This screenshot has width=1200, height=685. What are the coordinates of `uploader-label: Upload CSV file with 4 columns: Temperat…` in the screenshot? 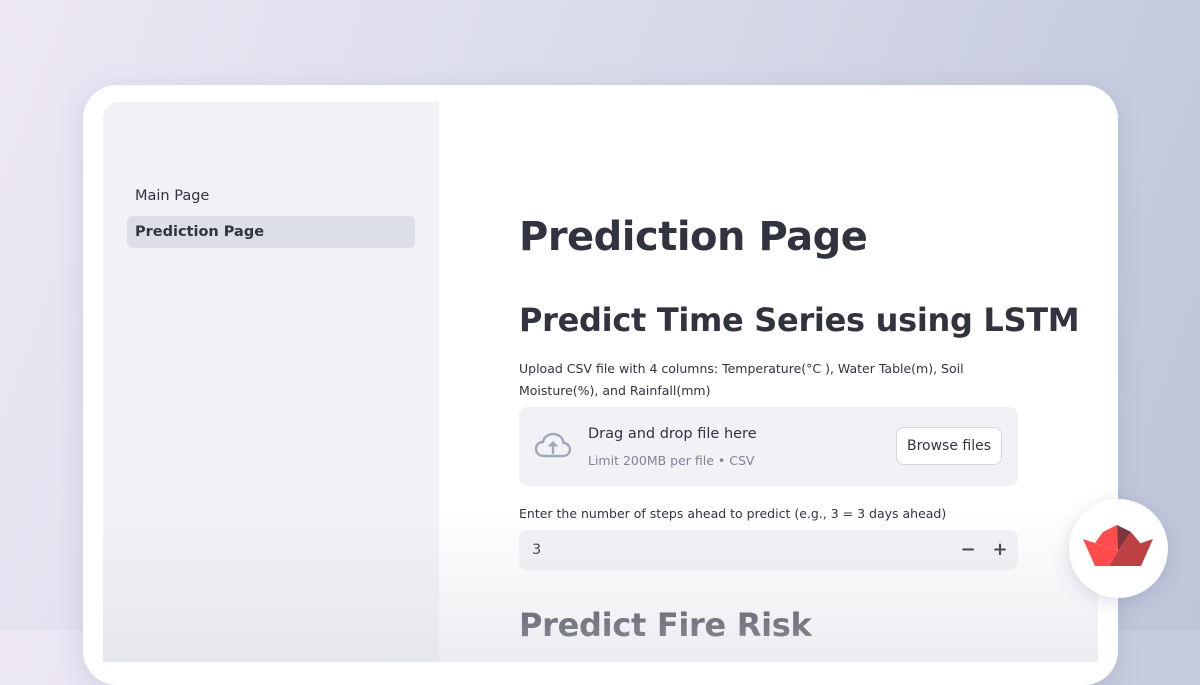 It's located at (741, 379).